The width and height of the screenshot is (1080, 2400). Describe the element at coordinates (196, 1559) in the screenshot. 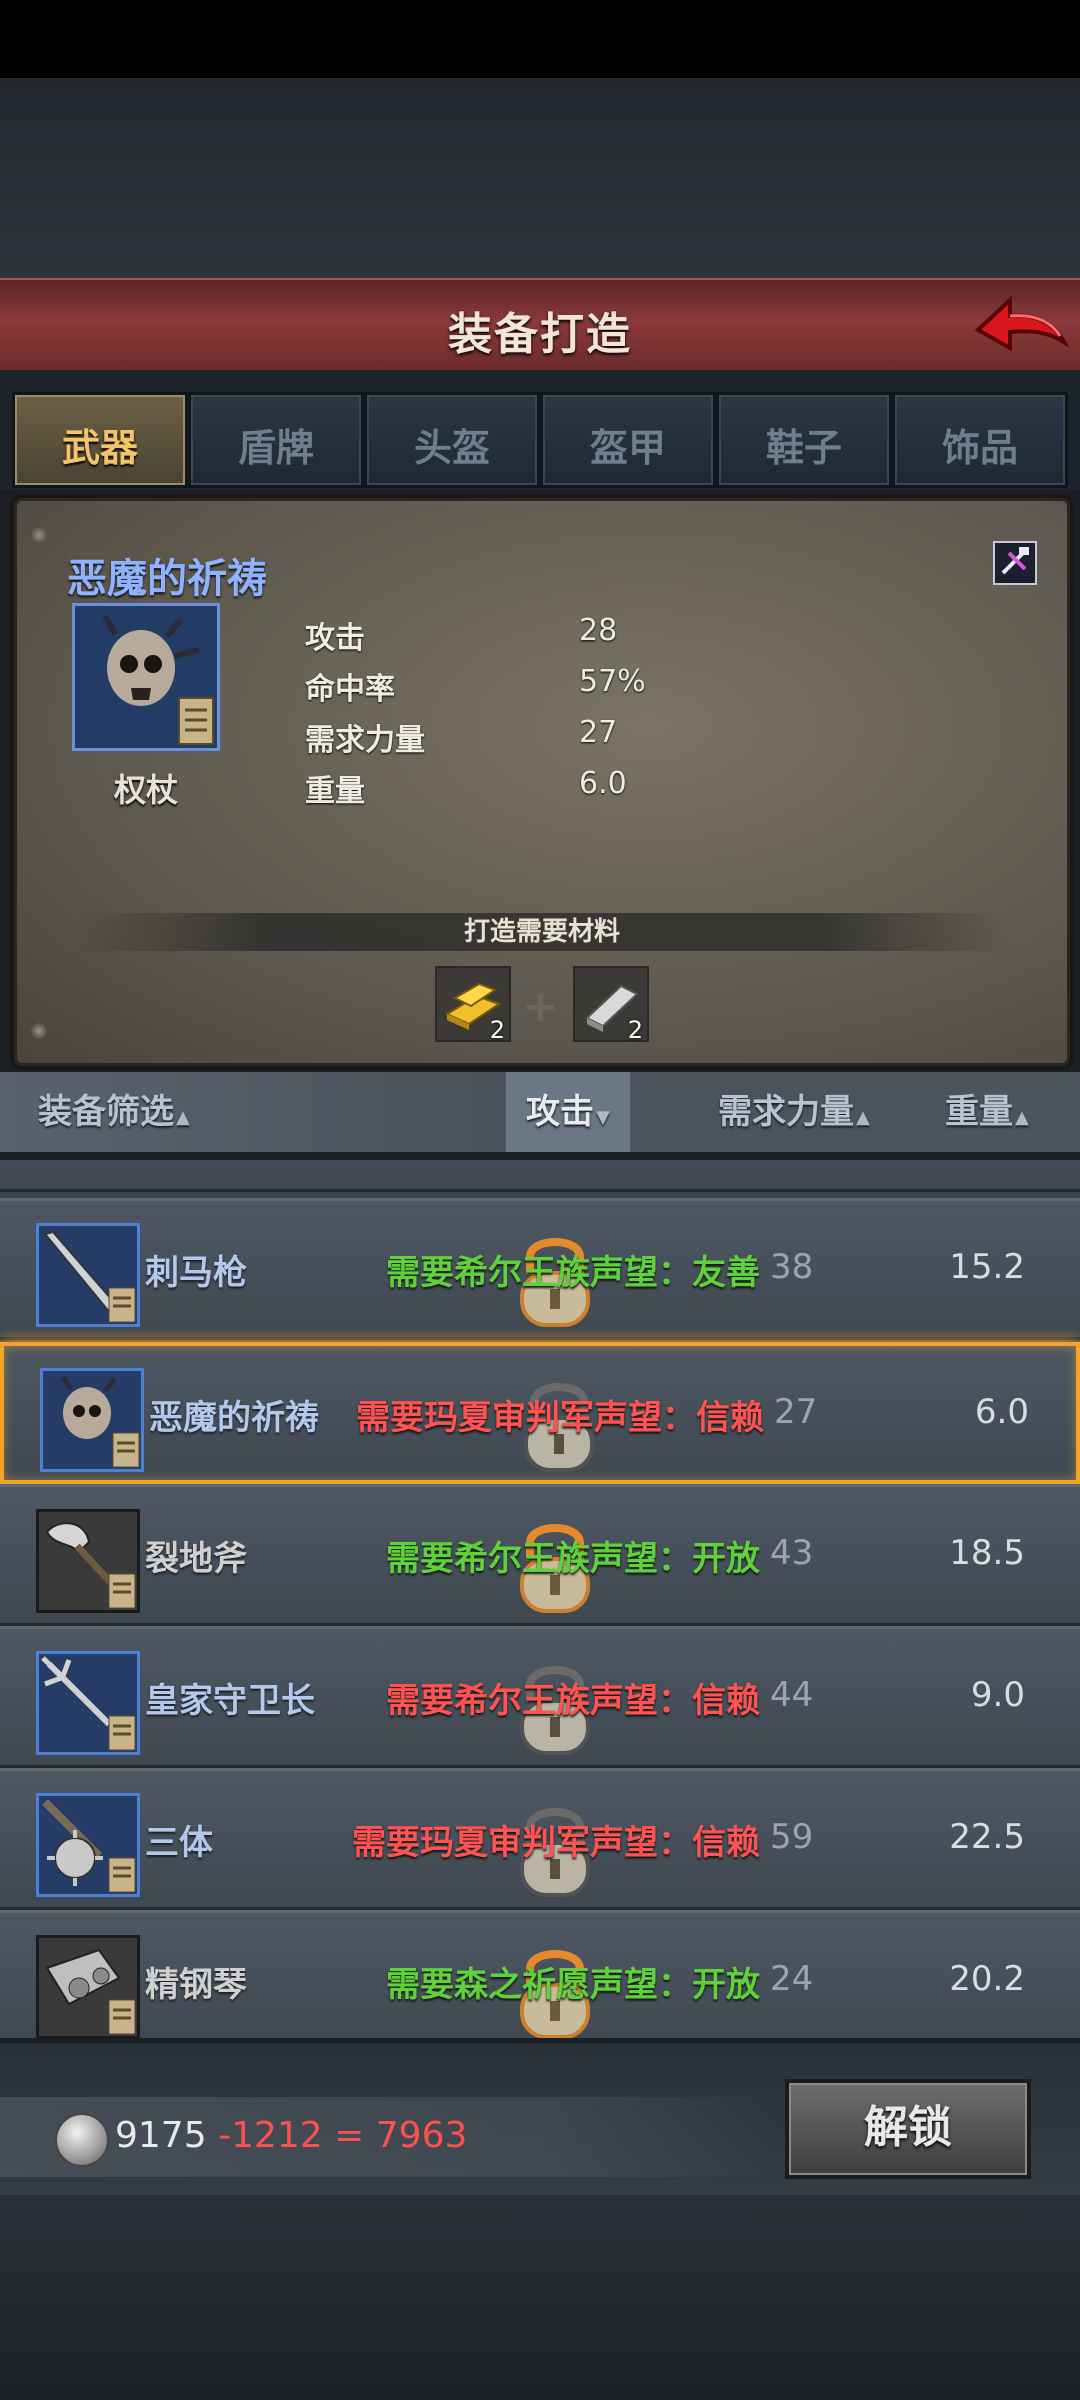

I see `item-name: 裂地斧` at that location.